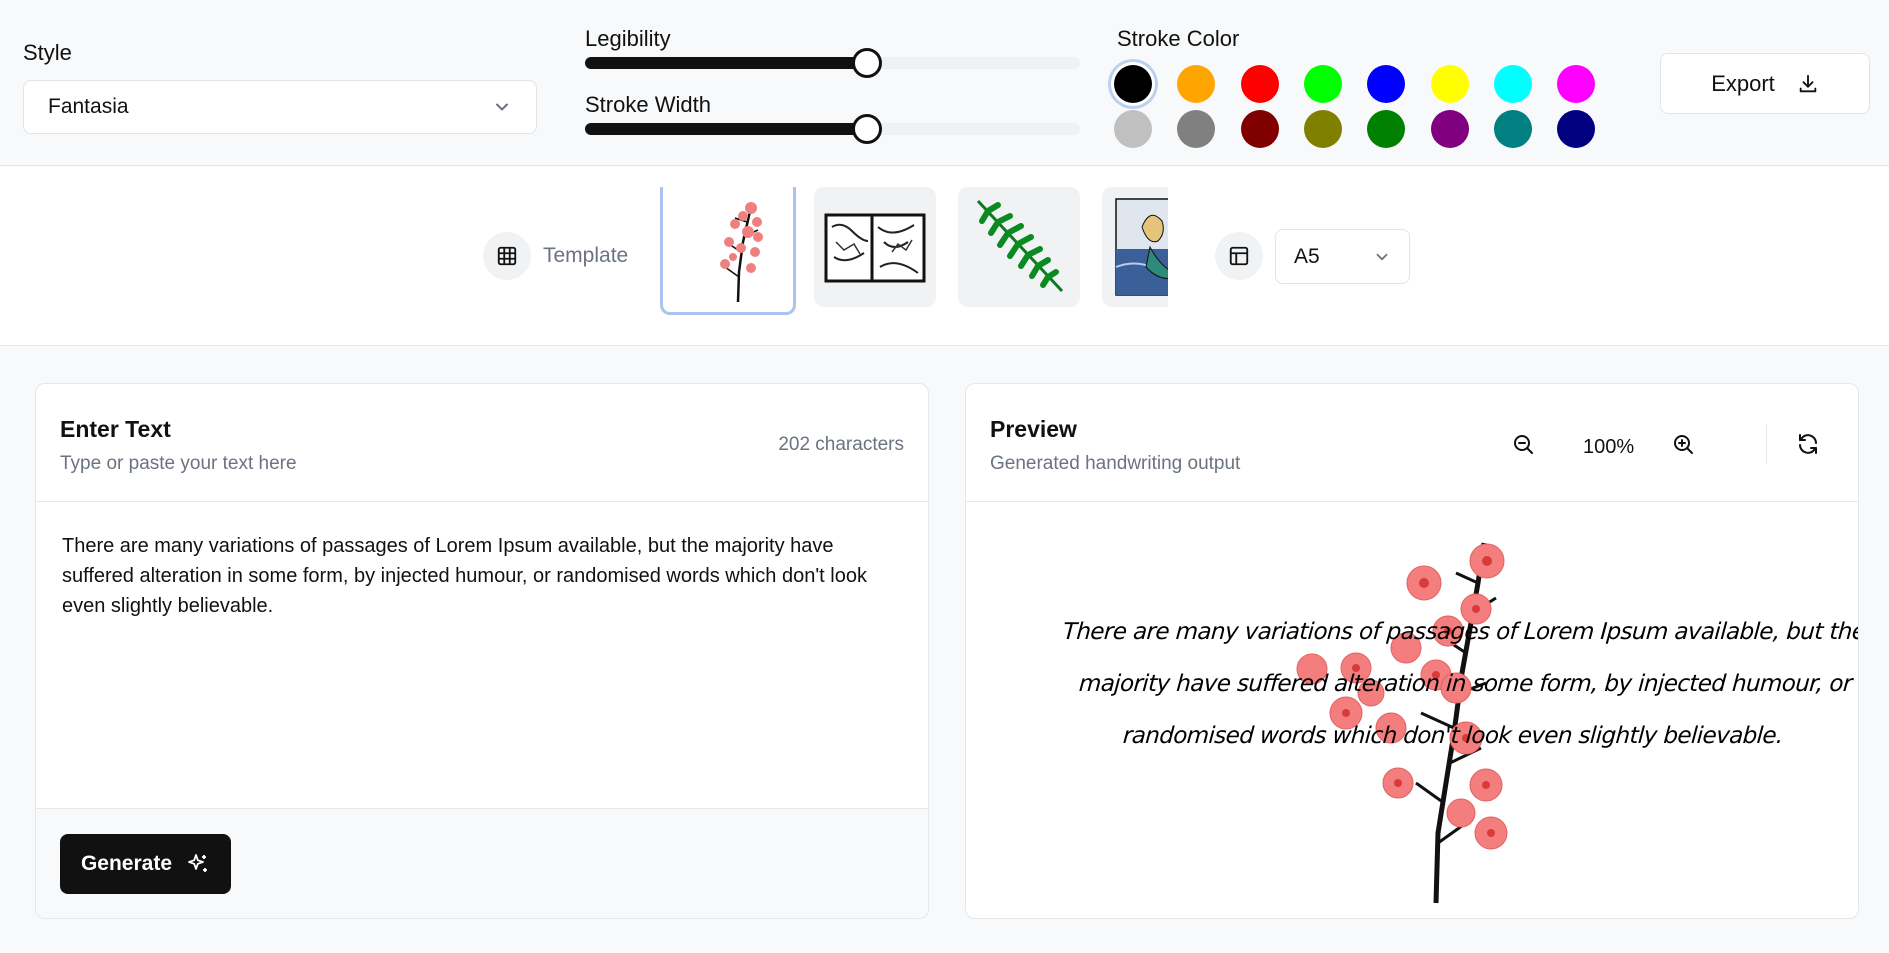 This screenshot has width=1889, height=953. I want to click on style-label: Style, so click(47, 52).